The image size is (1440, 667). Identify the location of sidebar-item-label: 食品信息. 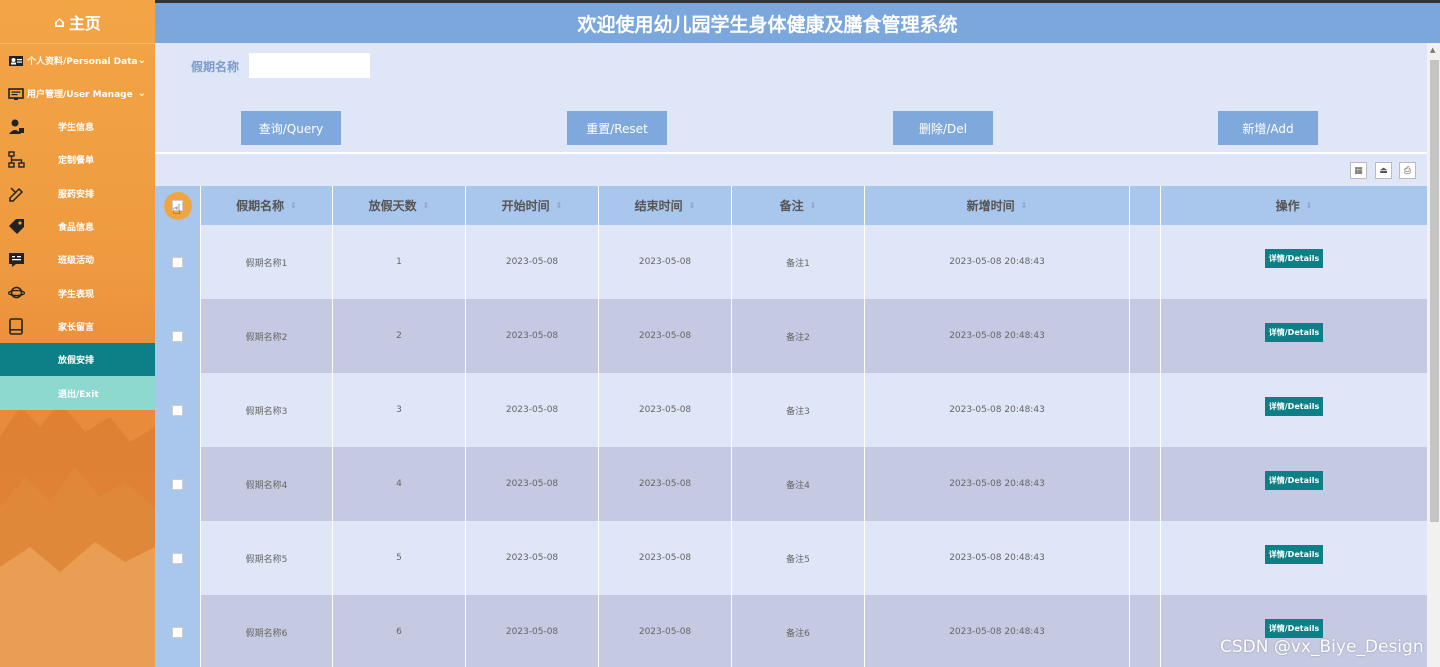
(76, 228).